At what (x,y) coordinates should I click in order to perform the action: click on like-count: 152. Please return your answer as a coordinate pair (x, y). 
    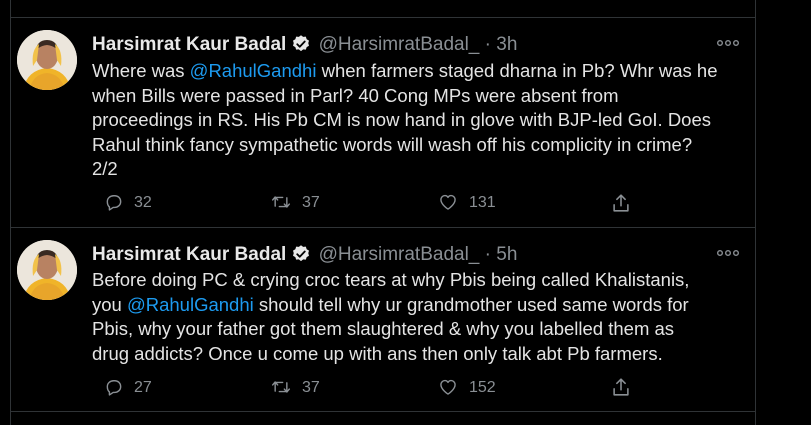
    Looking at the image, I should click on (482, 387).